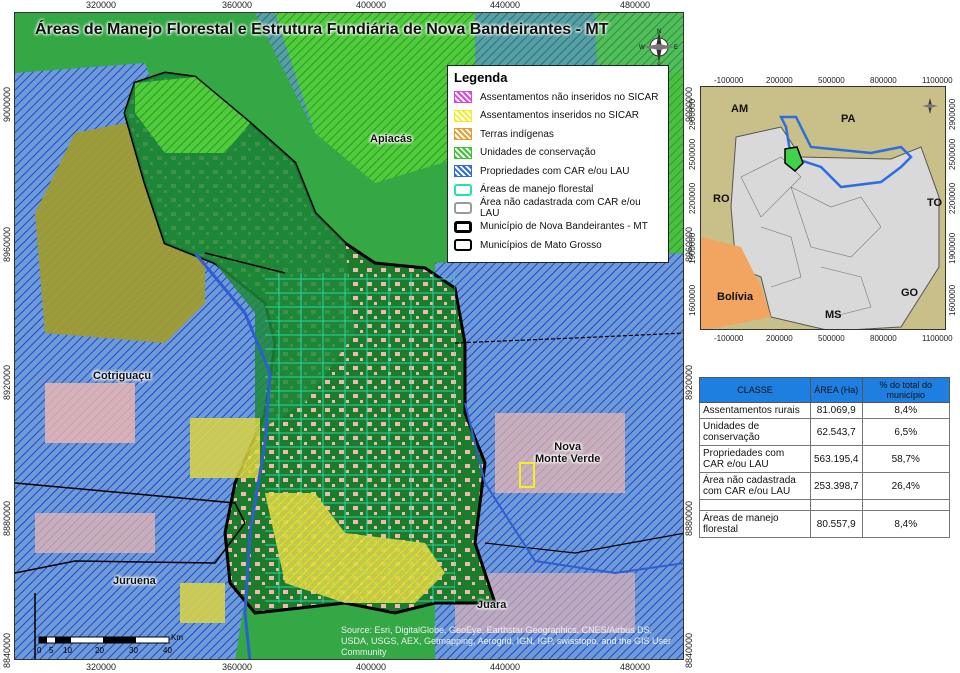  What do you see at coordinates (564, 227) in the screenshot?
I see `legend-label: Município de Nova Bandeirantes - MT` at bounding box center [564, 227].